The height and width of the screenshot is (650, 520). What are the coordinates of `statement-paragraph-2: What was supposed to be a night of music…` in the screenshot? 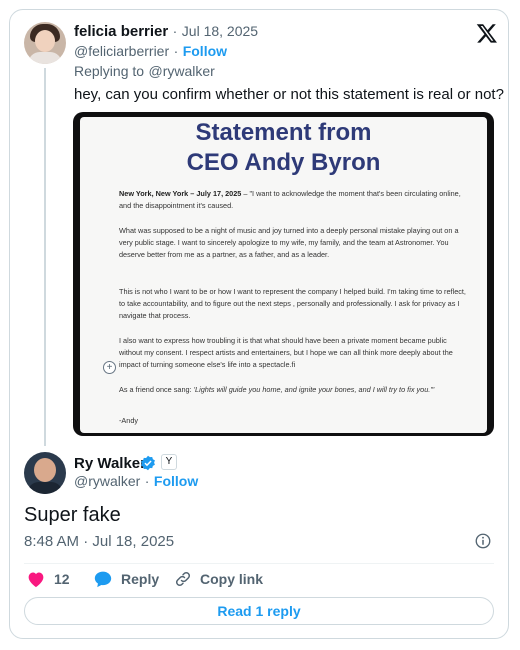 It's located at (289, 243).